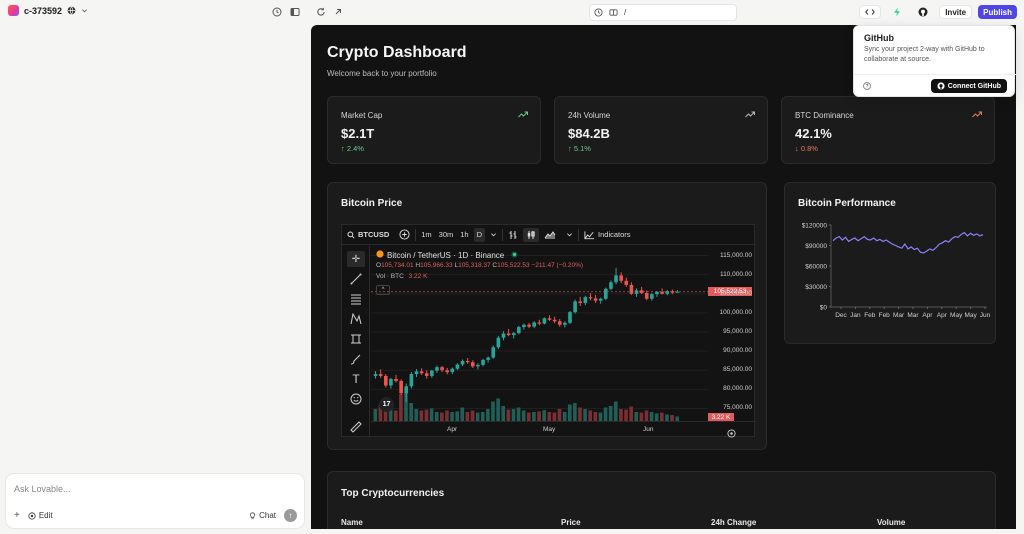  I want to click on reload-icon, so click(321, 11).